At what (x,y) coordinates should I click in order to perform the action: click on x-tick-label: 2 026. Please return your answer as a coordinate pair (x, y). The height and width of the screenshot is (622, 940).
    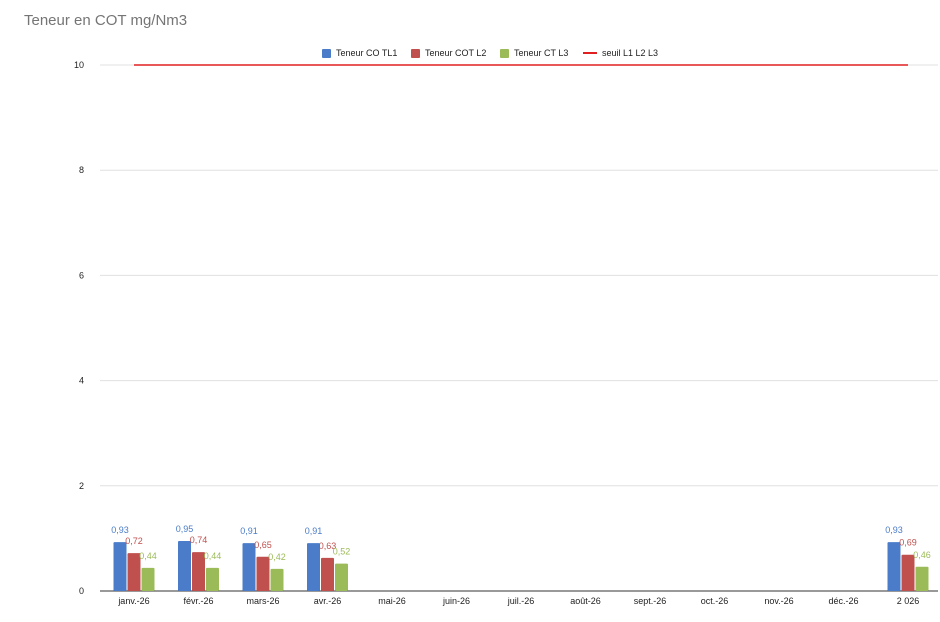
    Looking at the image, I should click on (908, 601).